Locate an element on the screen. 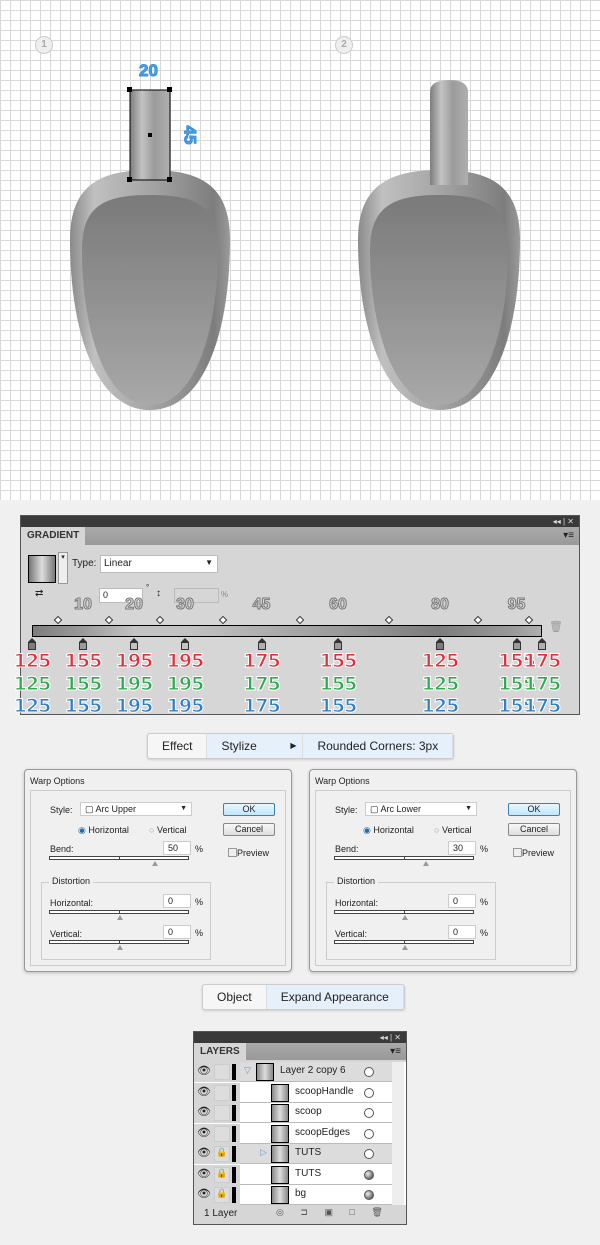  style-select: ▢ Arc Upper ▼ is located at coordinates (136, 809).